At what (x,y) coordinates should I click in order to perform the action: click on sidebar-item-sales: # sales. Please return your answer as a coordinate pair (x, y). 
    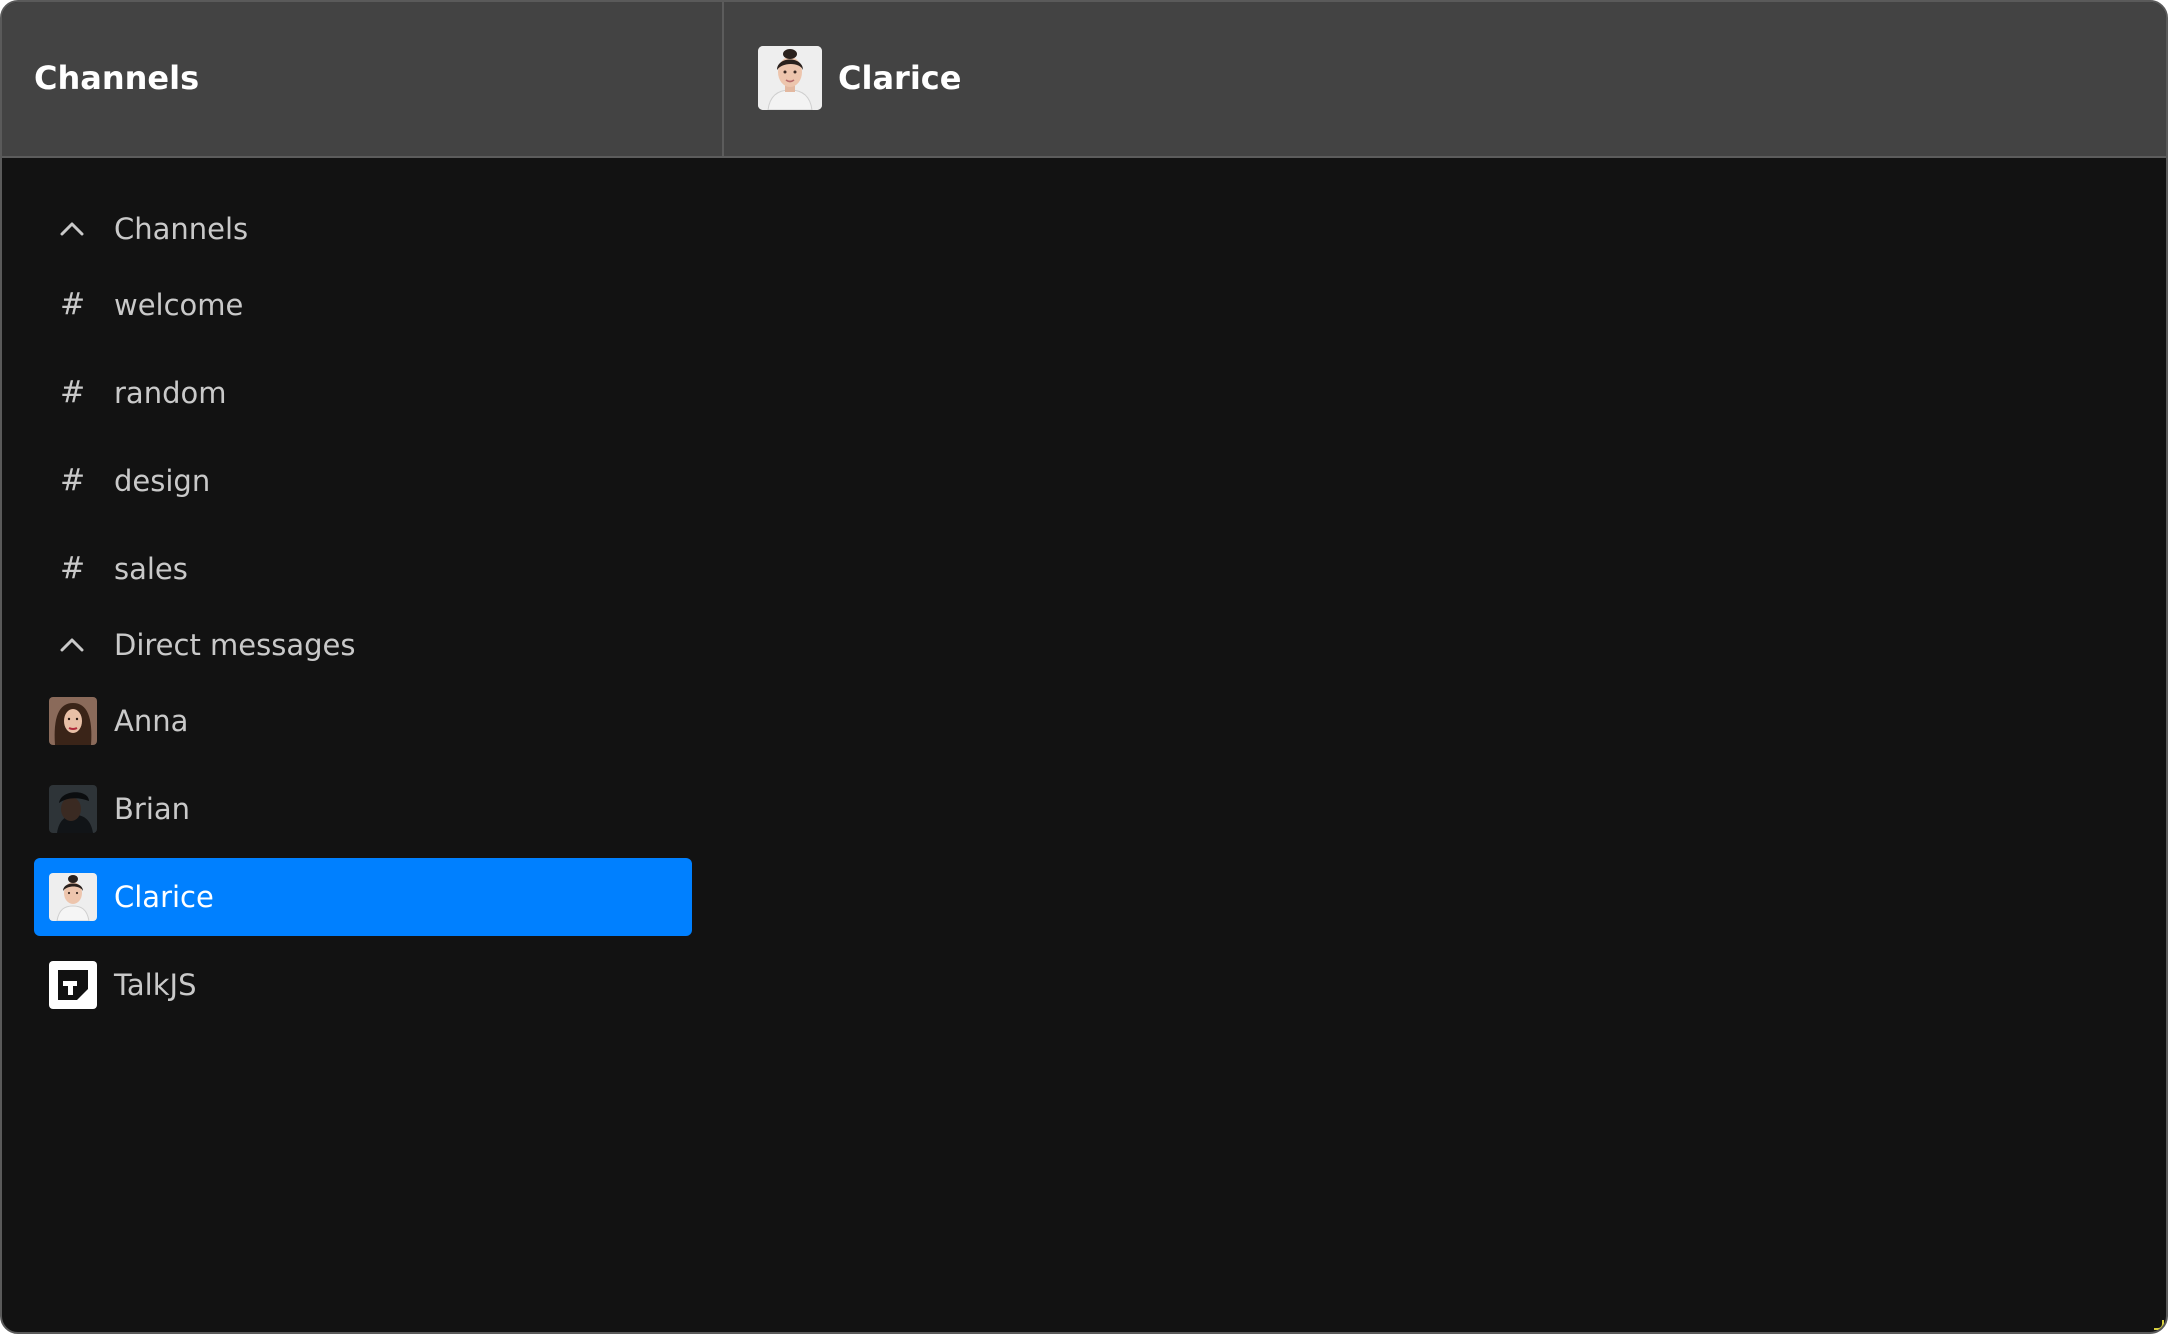
    Looking at the image, I should click on (363, 569).